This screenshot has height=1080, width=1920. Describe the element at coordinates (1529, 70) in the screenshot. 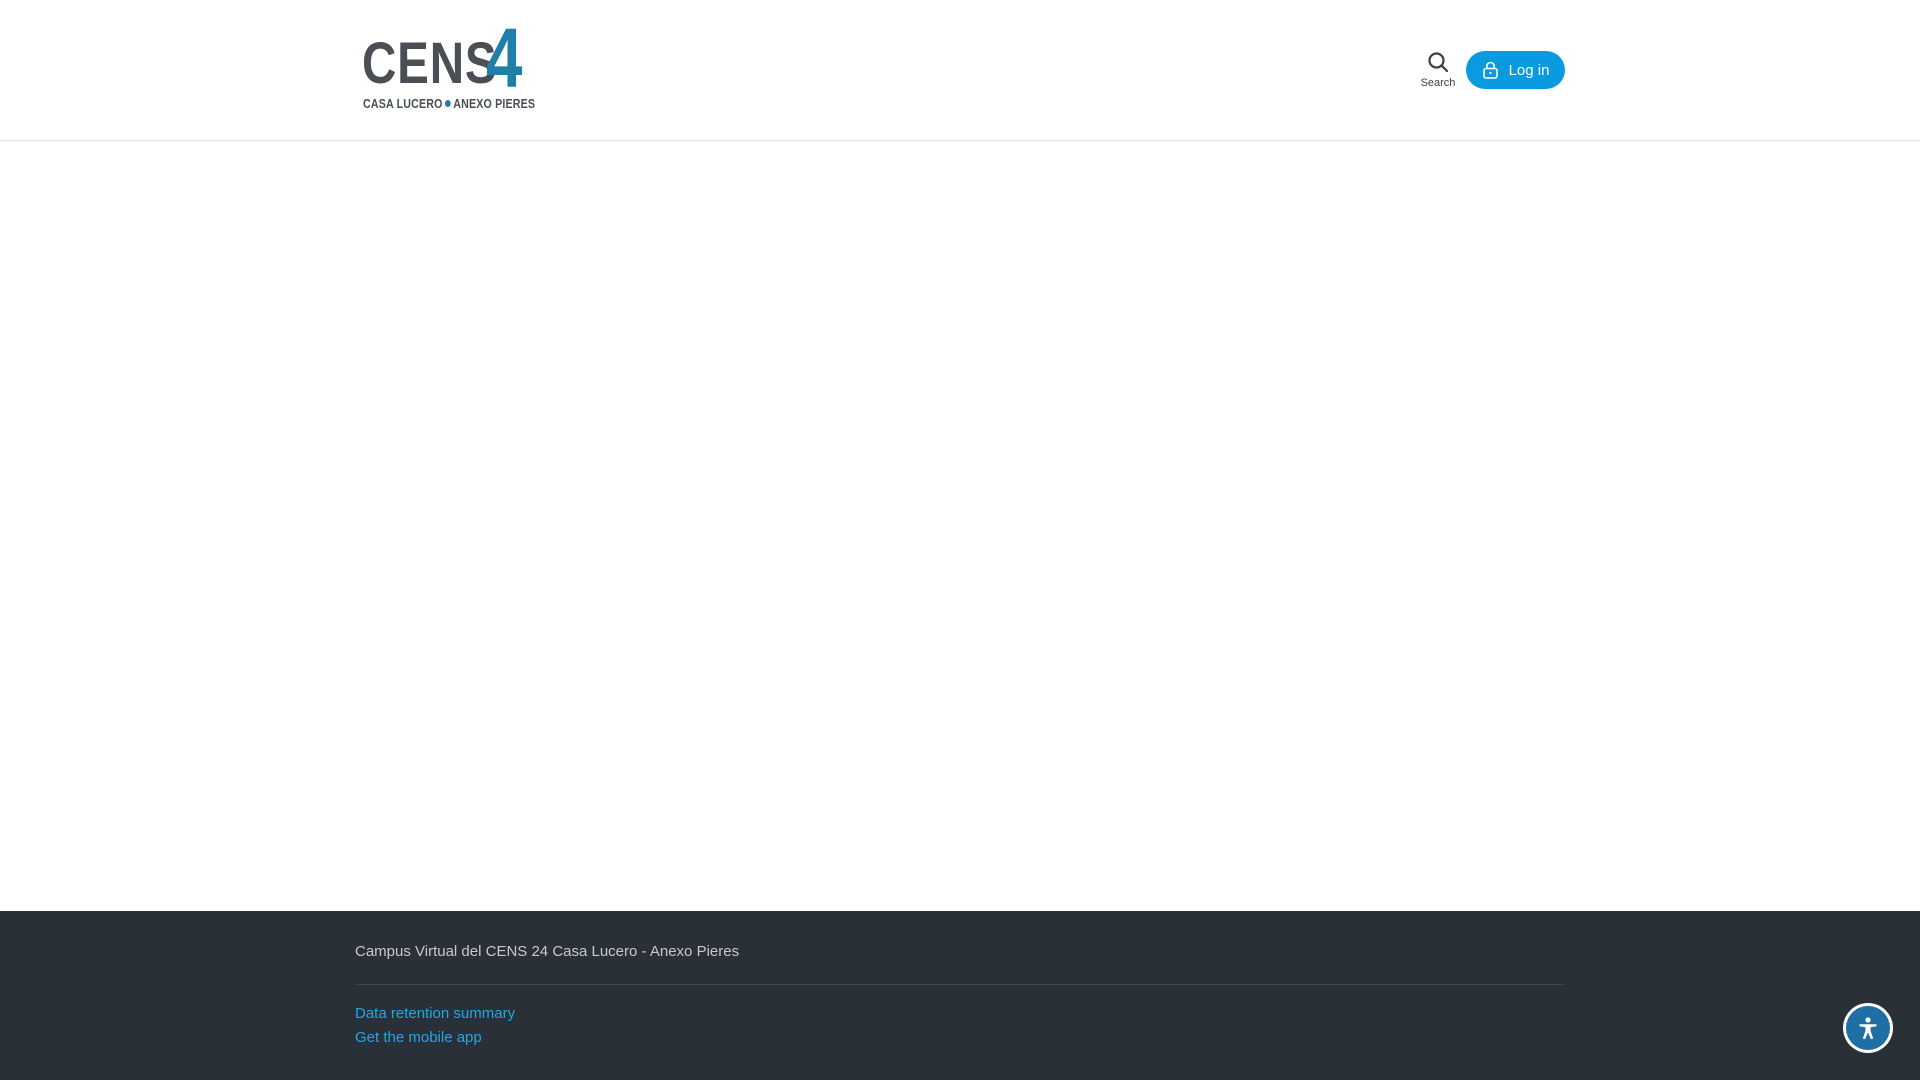

I see `login-label: Log in` at that location.